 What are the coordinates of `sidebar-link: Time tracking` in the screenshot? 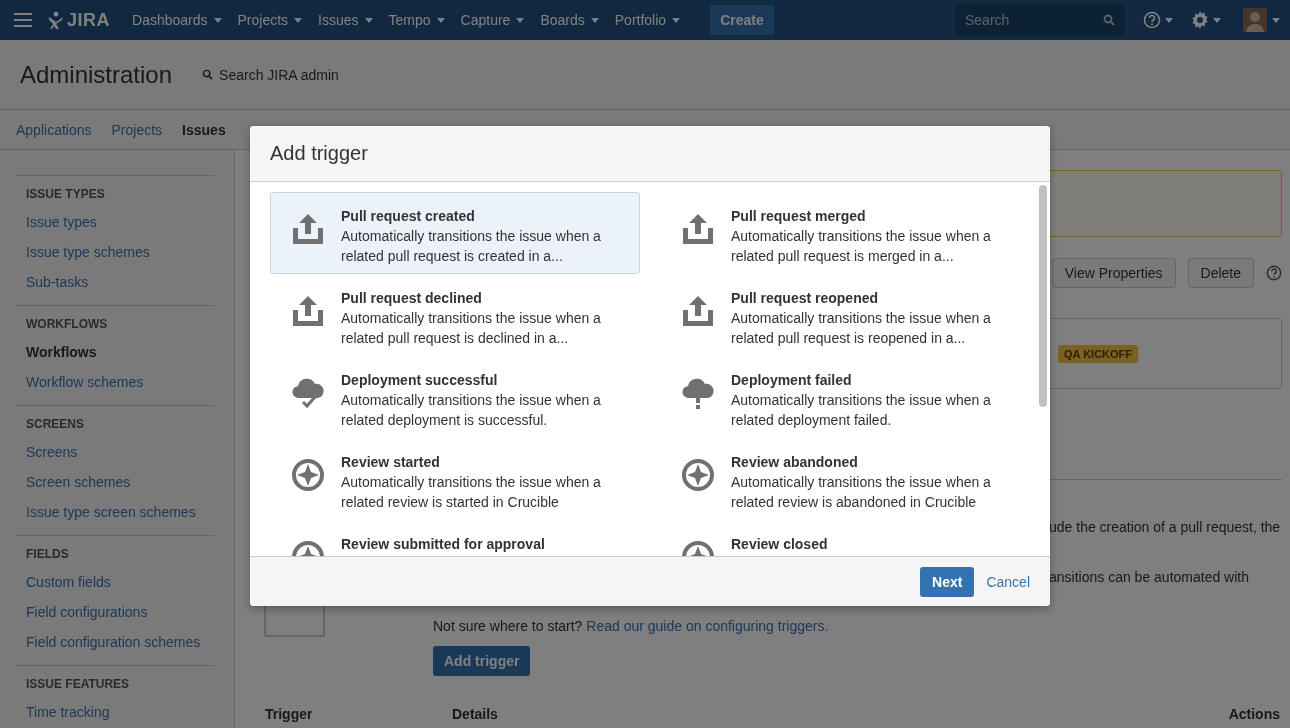 It's located at (68, 712).